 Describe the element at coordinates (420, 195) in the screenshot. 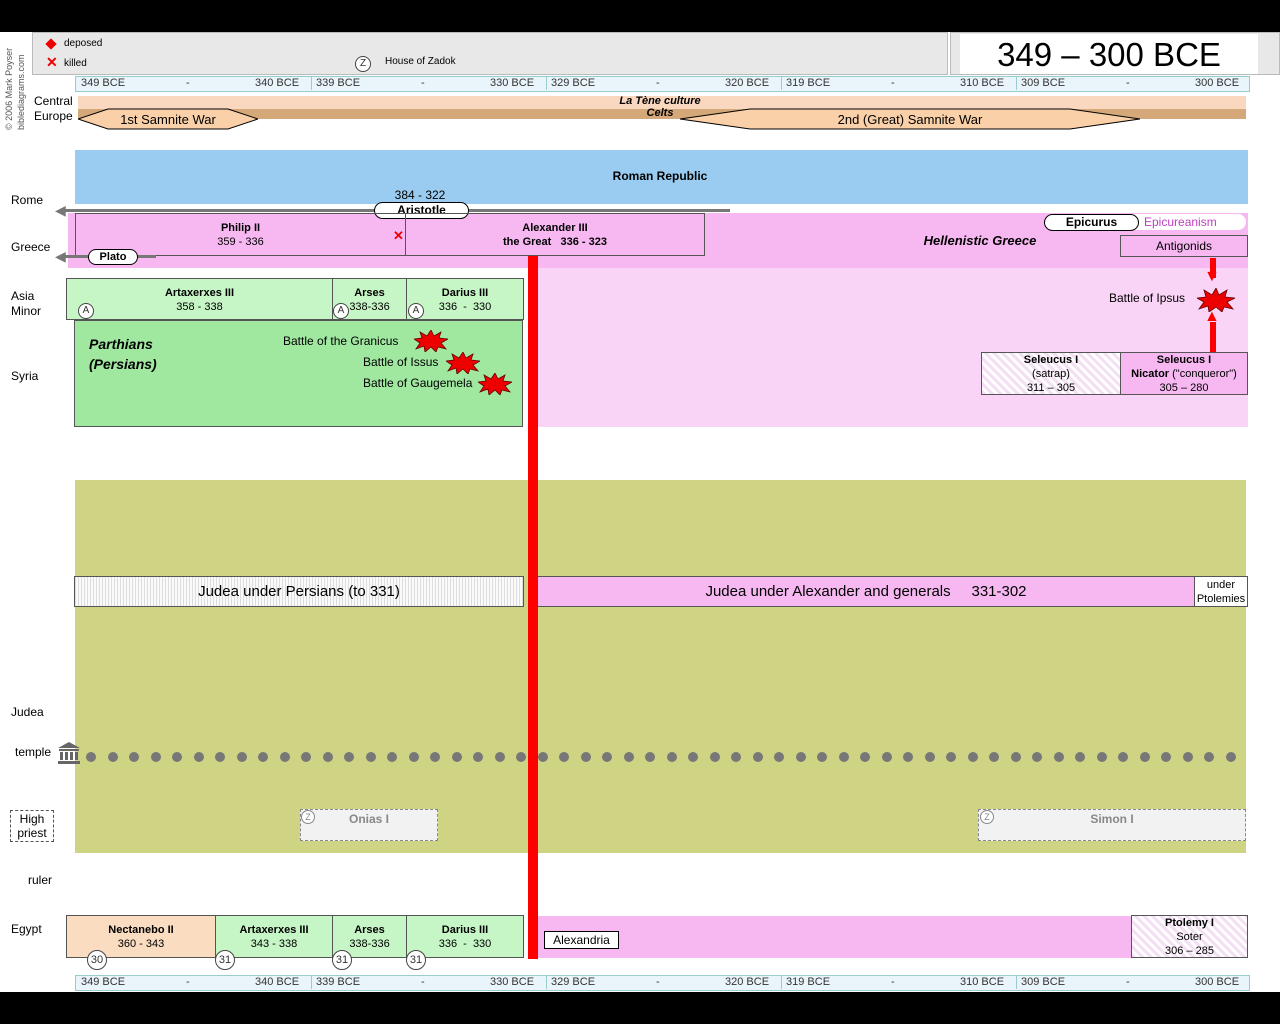

I see `aristotle-dates: 384 - 322` at that location.